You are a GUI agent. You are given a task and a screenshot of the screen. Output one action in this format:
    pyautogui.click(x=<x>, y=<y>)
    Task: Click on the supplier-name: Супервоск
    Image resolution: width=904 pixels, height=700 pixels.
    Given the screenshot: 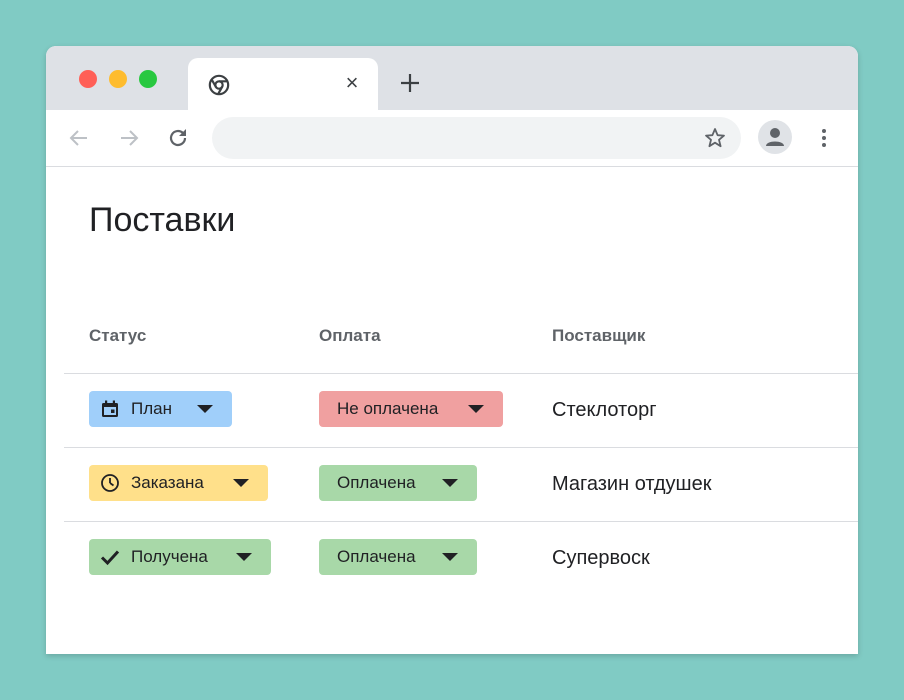 What is the action you would take?
    pyautogui.click(x=601, y=558)
    